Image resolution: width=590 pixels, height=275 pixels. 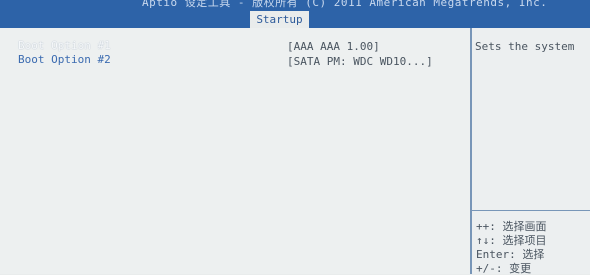 What do you see at coordinates (511, 226) in the screenshot?
I see `hotkey-select-screen: ++: 选择画面` at bounding box center [511, 226].